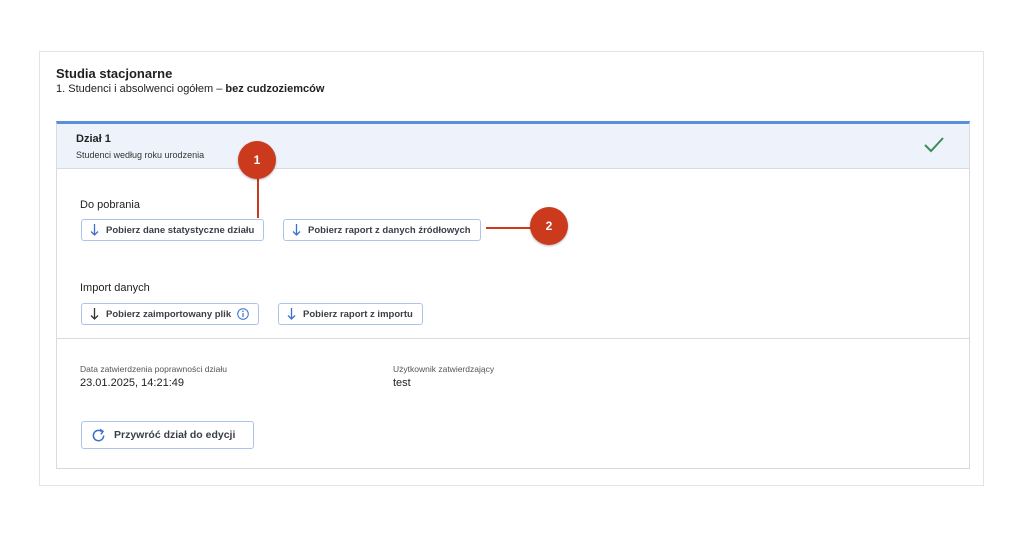 The image size is (1024, 554). I want to click on callout-1: 1, so click(257, 160).